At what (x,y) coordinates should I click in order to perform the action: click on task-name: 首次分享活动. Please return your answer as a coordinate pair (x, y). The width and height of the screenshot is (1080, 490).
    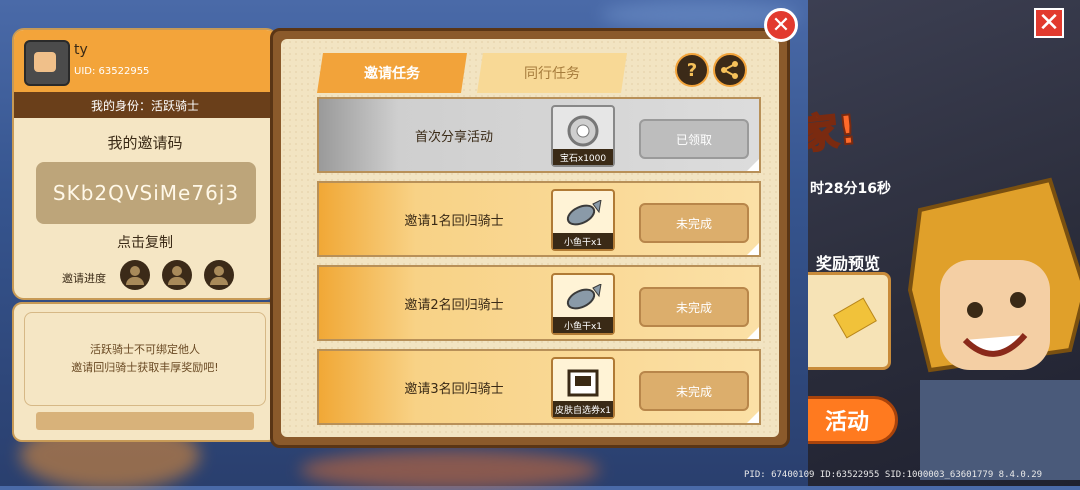
    Looking at the image, I should click on (453, 137).